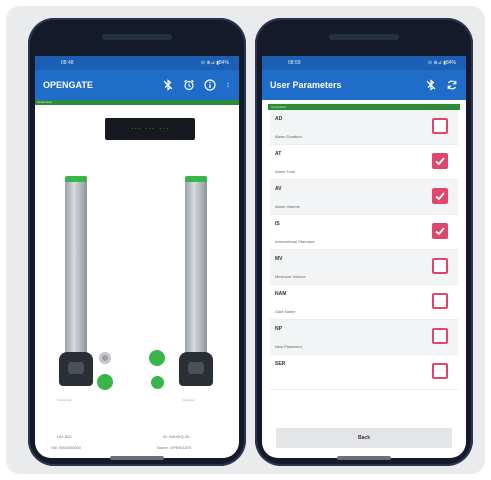  What do you see at coordinates (364, 162) in the screenshot?
I see `parameter-row: AT Alarm Tone` at bounding box center [364, 162].